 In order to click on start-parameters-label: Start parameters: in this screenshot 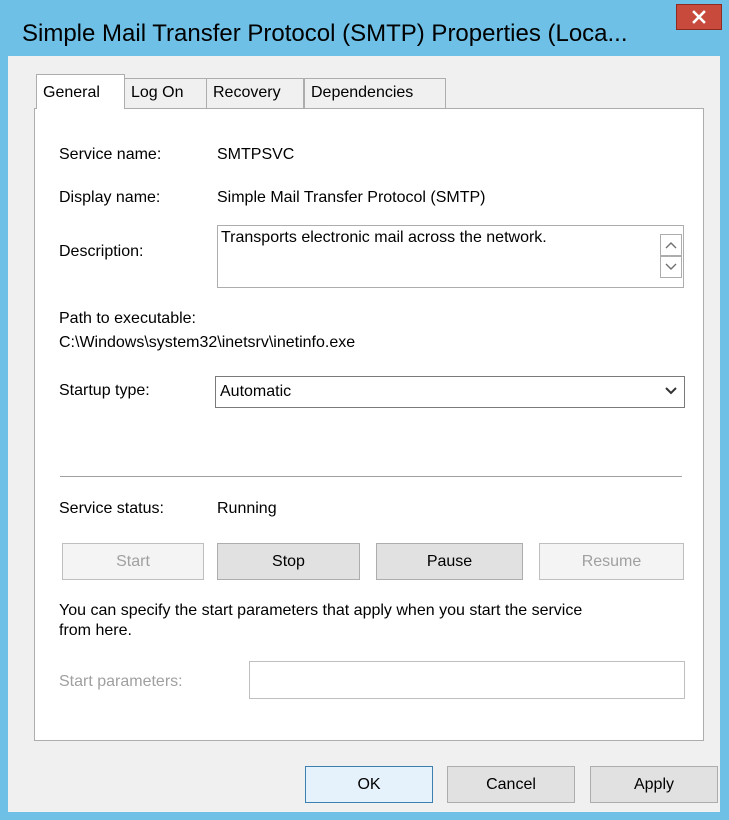, I will do `click(121, 681)`.